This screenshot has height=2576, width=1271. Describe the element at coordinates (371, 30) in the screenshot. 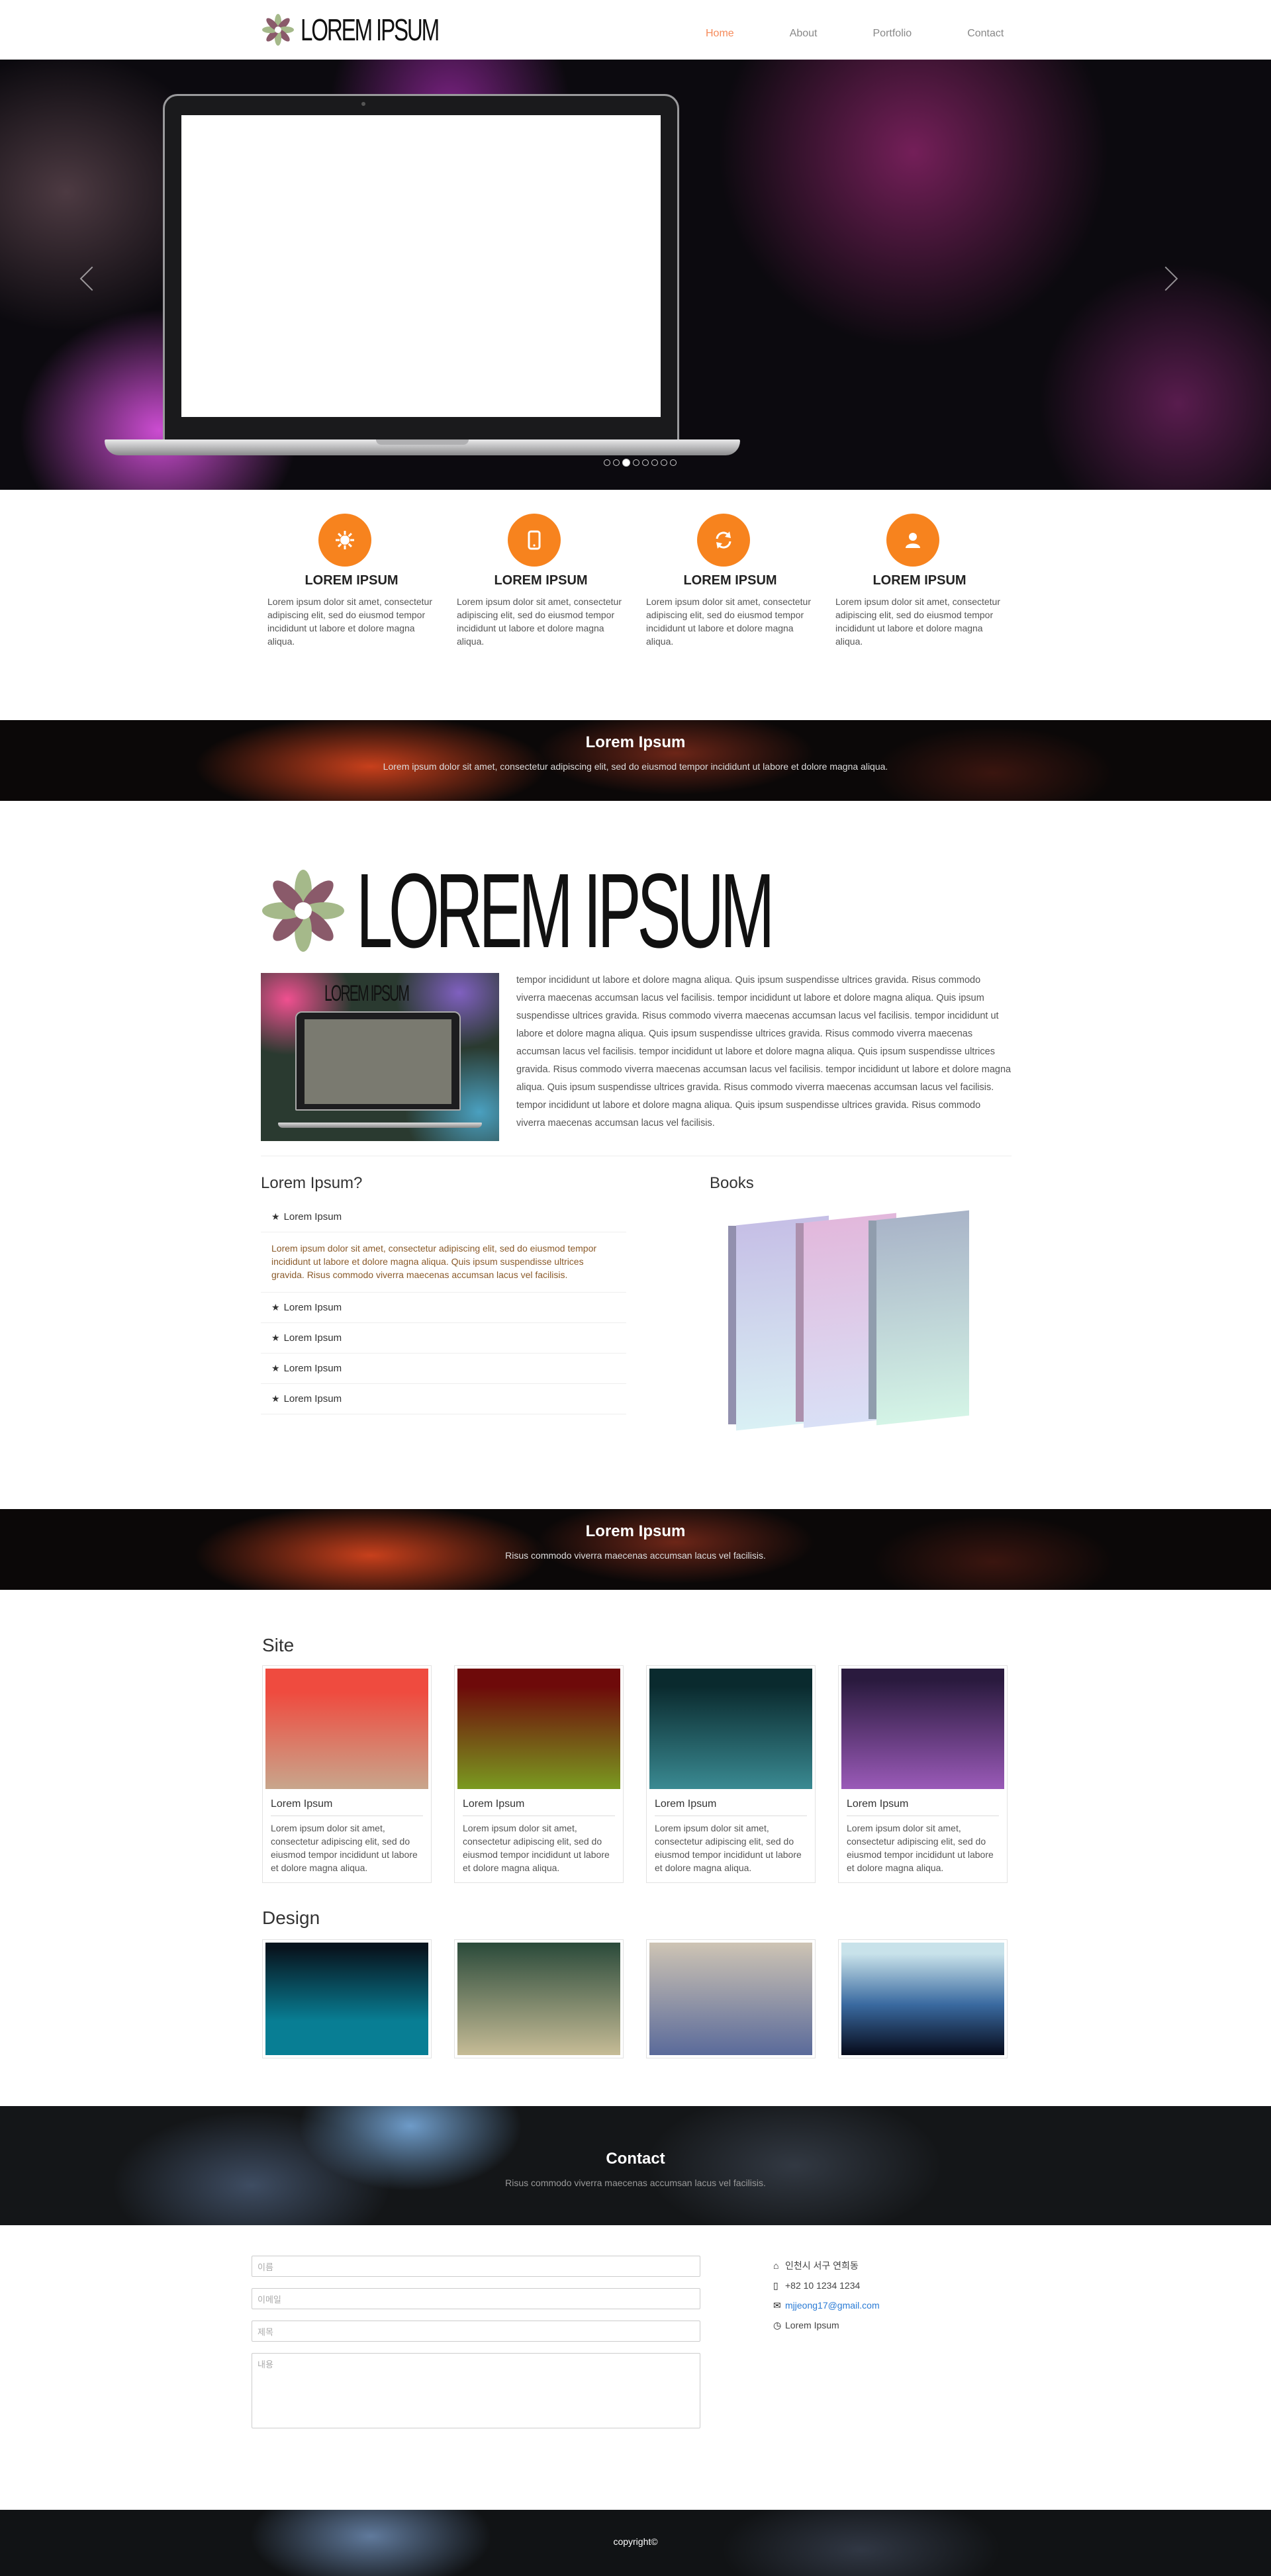

I see `logo-text: LOREM IPSUM` at that location.